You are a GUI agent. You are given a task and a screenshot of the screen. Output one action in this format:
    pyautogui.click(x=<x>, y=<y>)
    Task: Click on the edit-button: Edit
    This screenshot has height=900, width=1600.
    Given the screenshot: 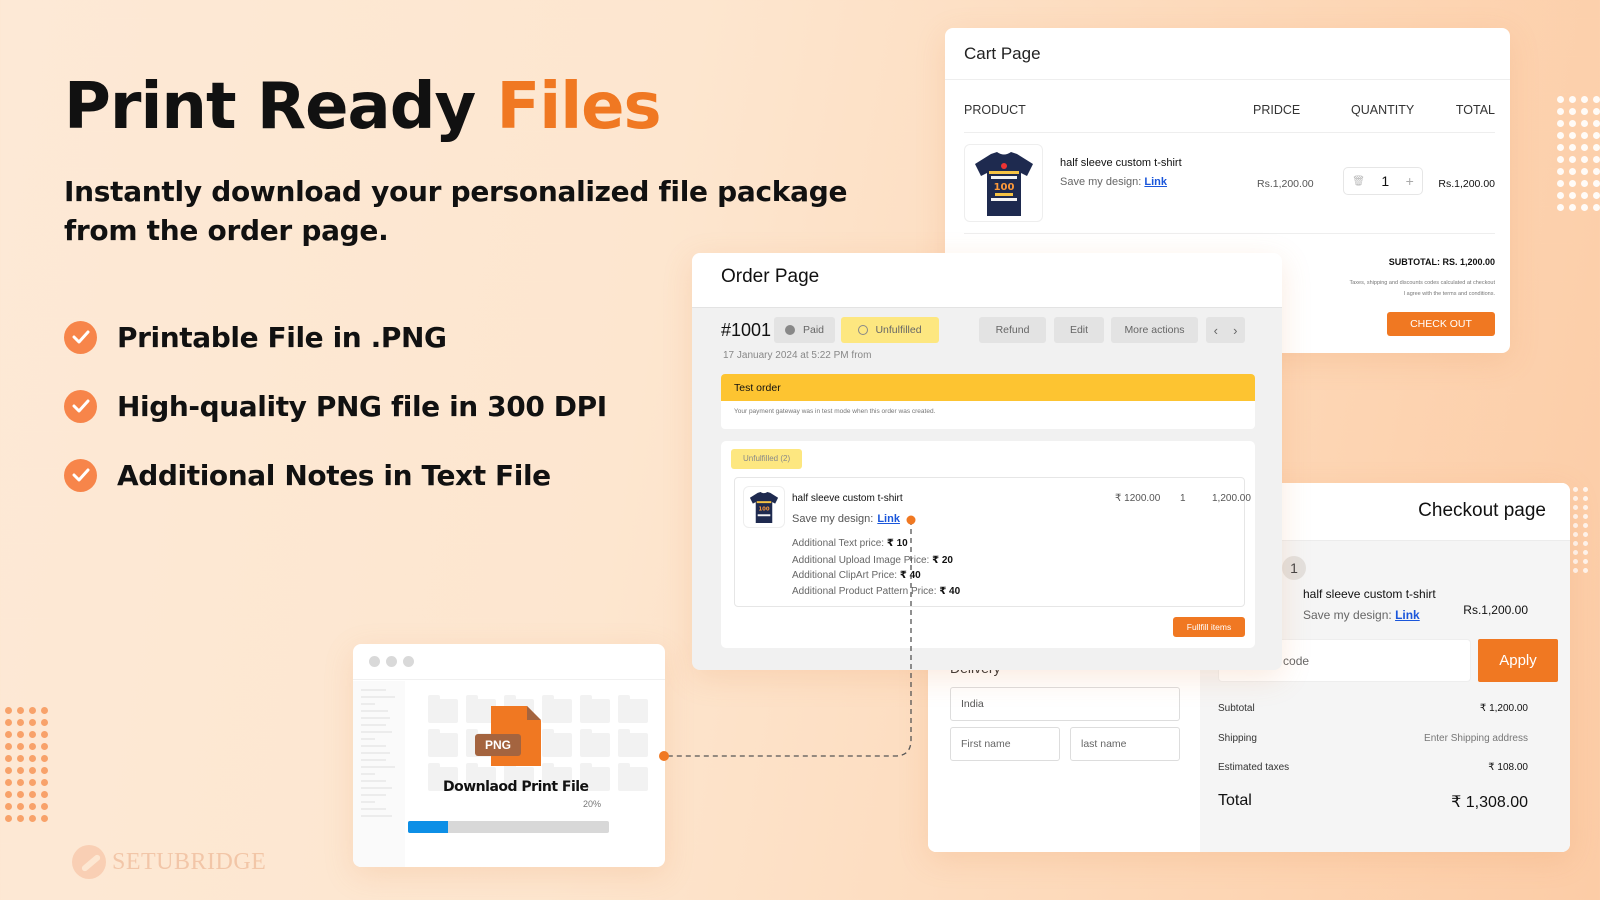 What is the action you would take?
    pyautogui.click(x=1079, y=330)
    